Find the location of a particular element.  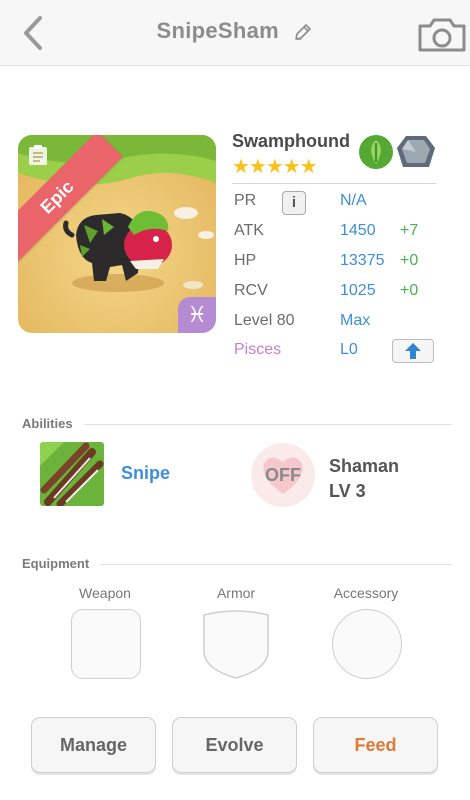

camera-icon is located at coordinates (442, 35).